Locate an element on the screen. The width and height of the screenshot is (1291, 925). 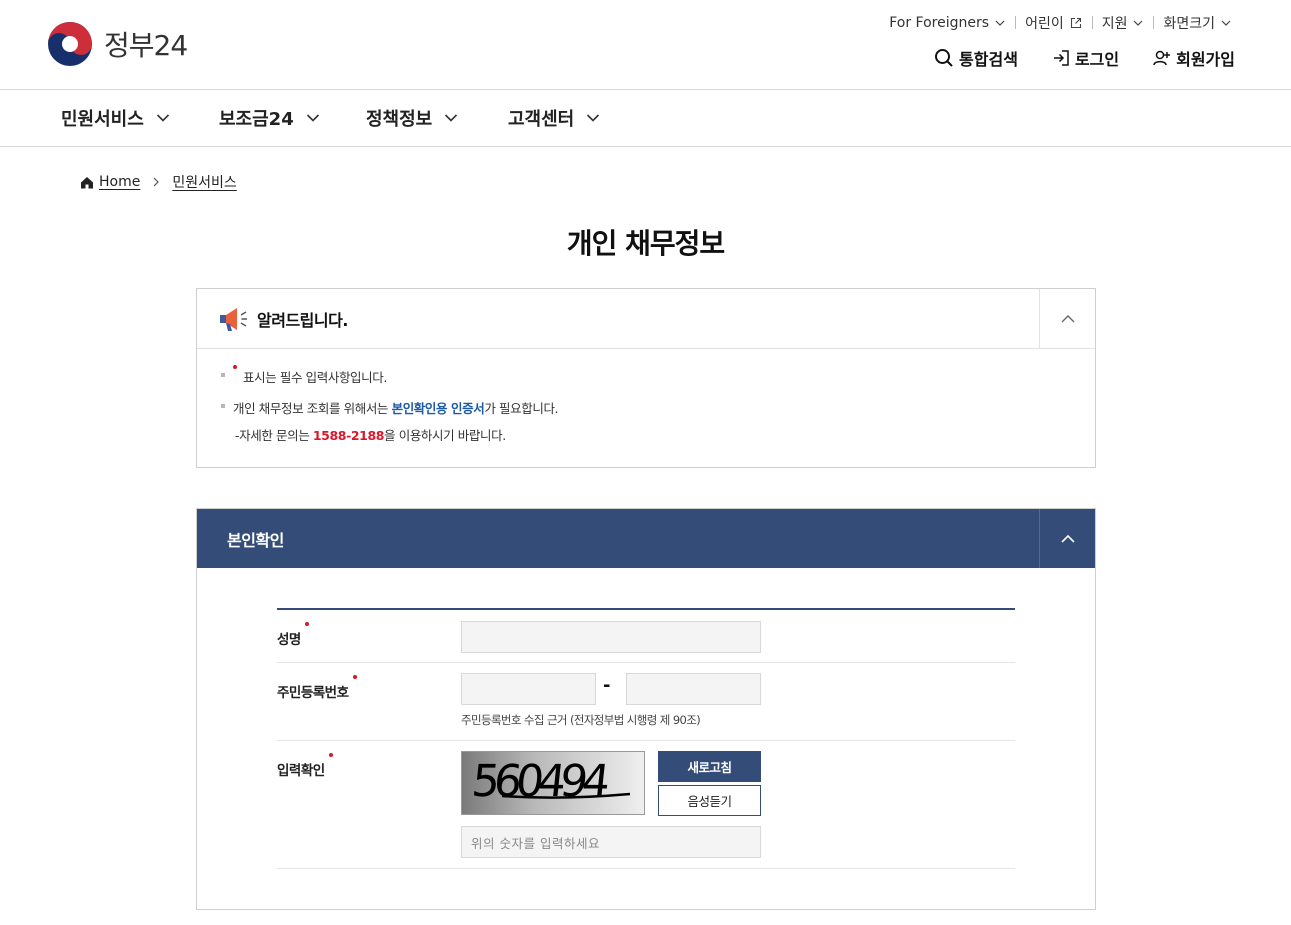
identity-collapse-button is located at coordinates (1067, 538).